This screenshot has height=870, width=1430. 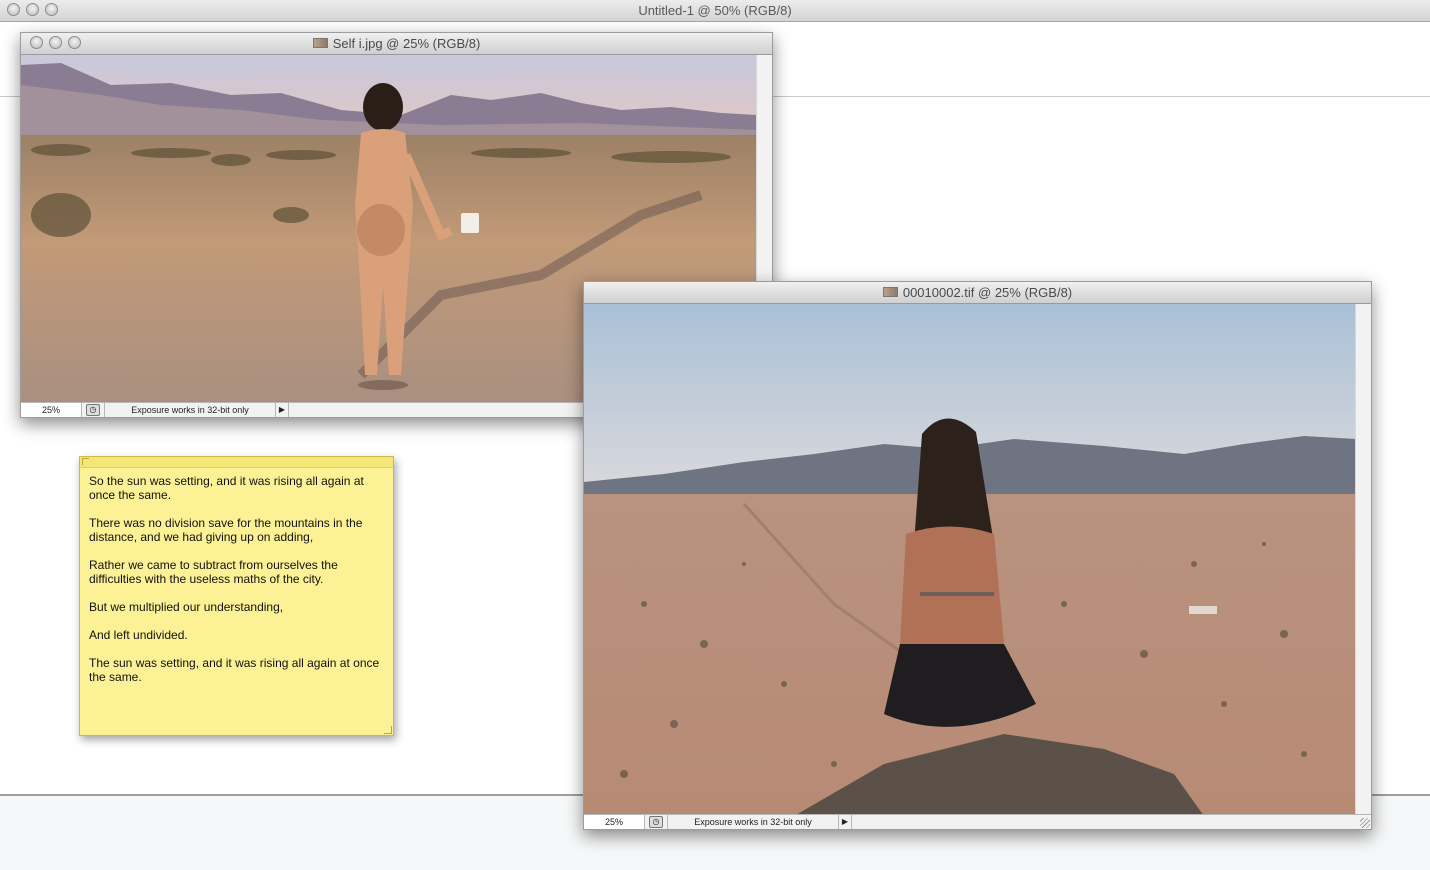 I want to click on vertical-scrollbar, so click(x=1363, y=560).